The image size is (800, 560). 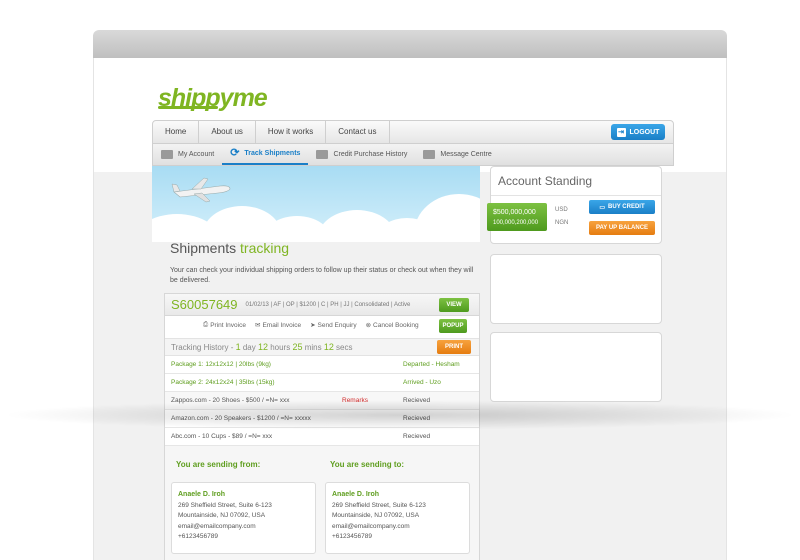 What do you see at coordinates (201, 190) in the screenshot?
I see `airplane-icon` at bounding box center [201, 190].